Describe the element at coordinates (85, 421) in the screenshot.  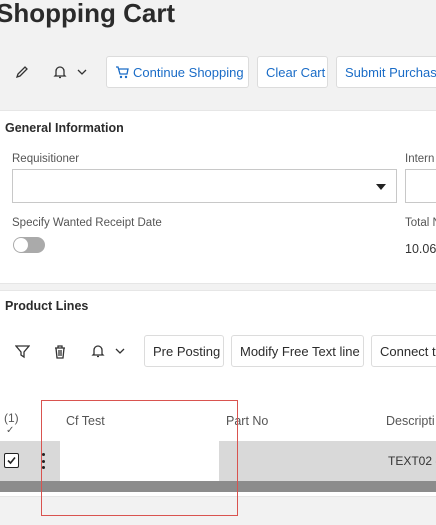
I see `column-header-cf-test: Cf Test` at that location.